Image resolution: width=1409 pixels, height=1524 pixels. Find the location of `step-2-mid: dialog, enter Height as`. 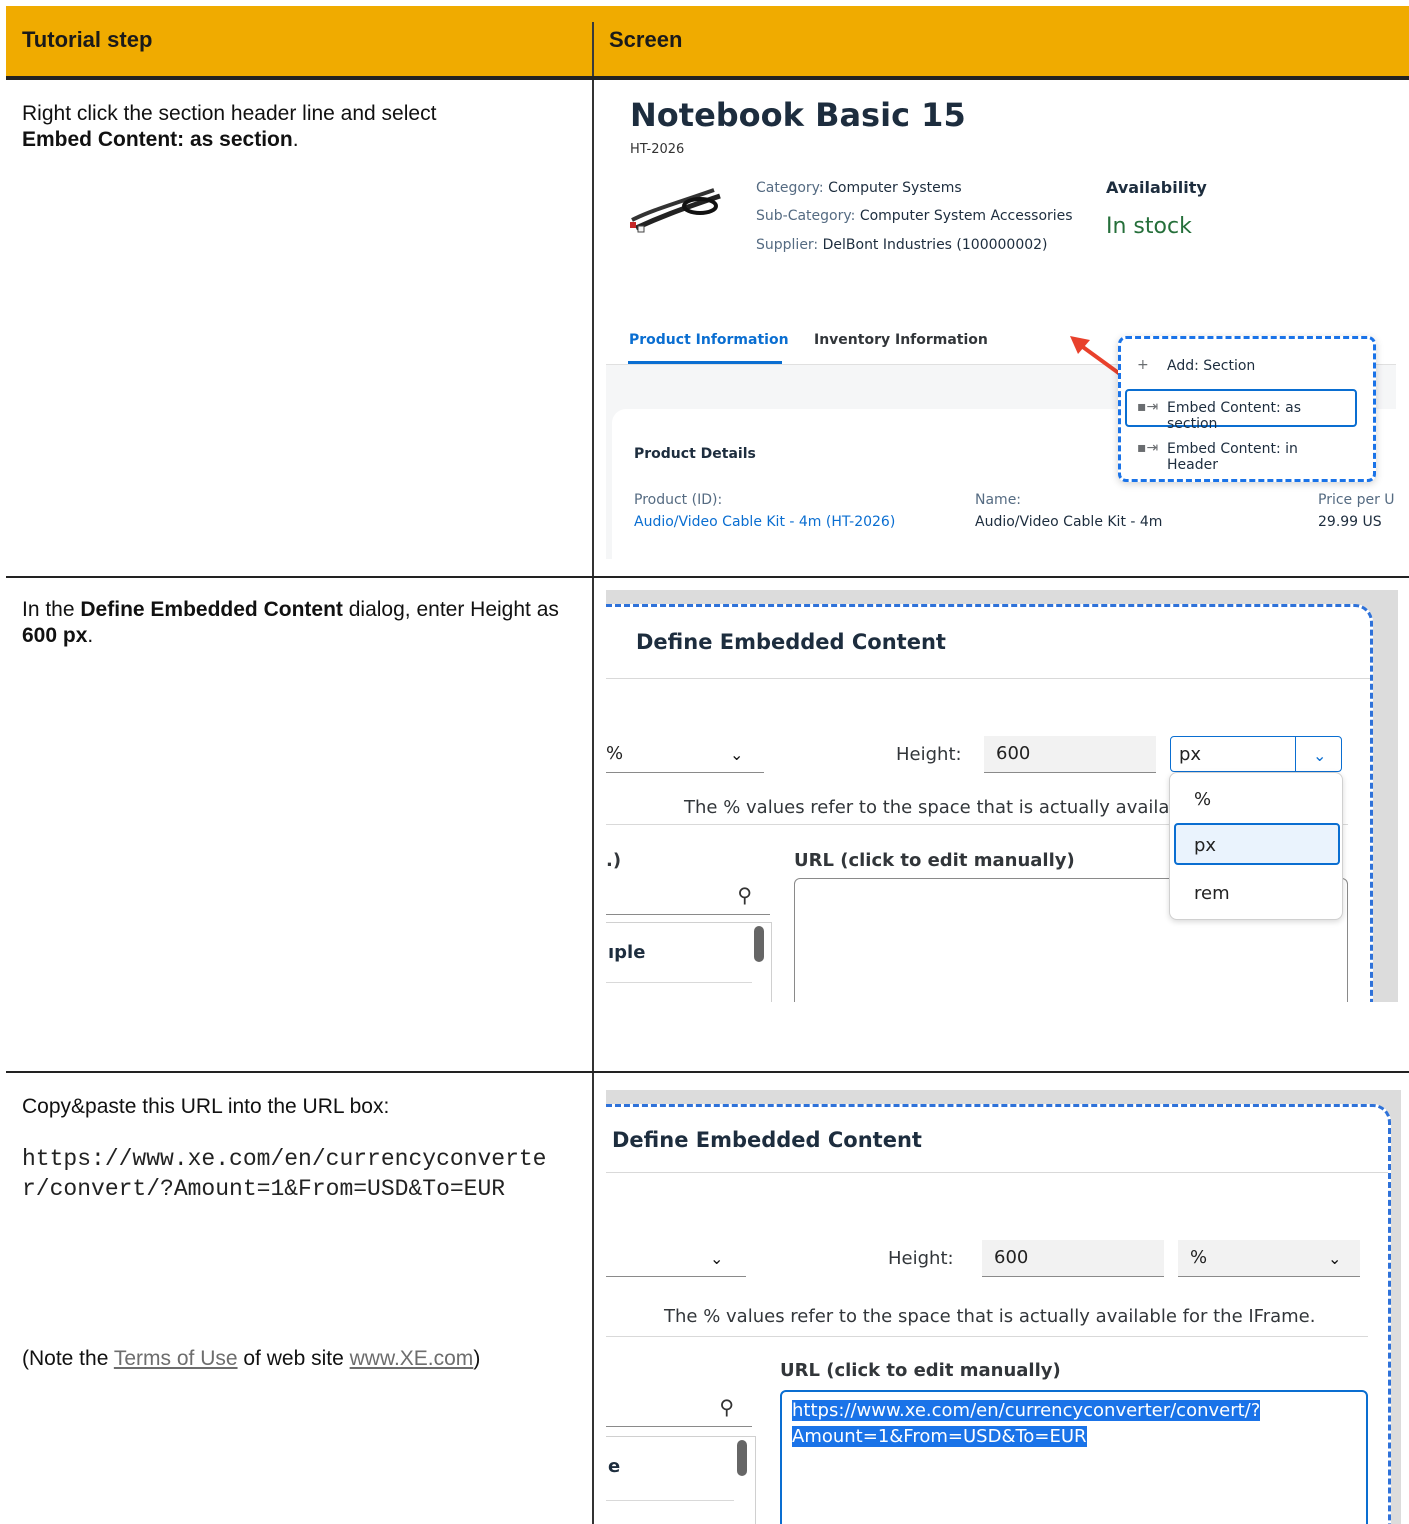

step-2-mid: dialog, enter Height as is located at coordinates (450, 609).